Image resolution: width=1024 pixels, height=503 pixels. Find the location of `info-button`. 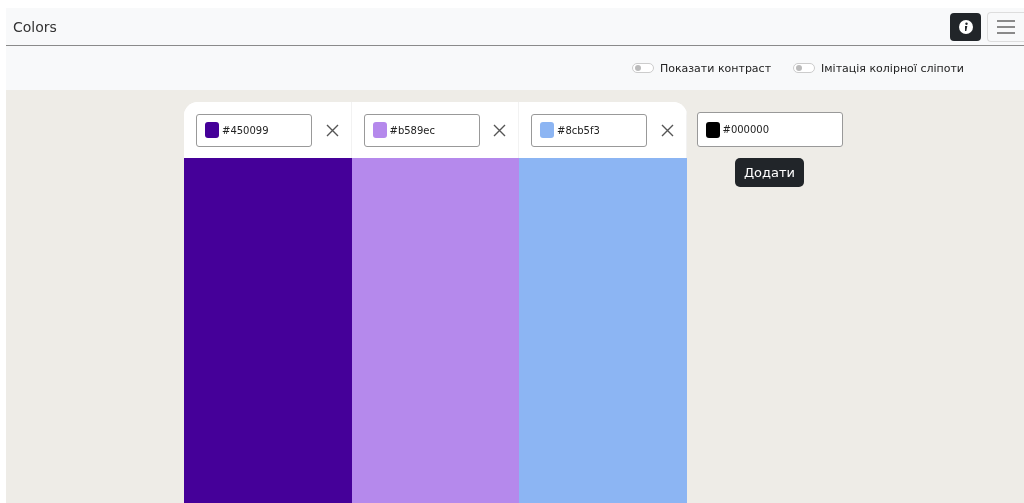

info-button is located at coordinates (965, 26).